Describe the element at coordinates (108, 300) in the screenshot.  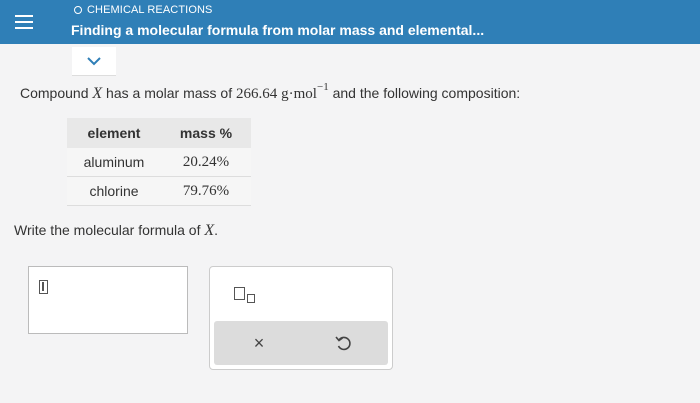
I see `answer-input` at that location.